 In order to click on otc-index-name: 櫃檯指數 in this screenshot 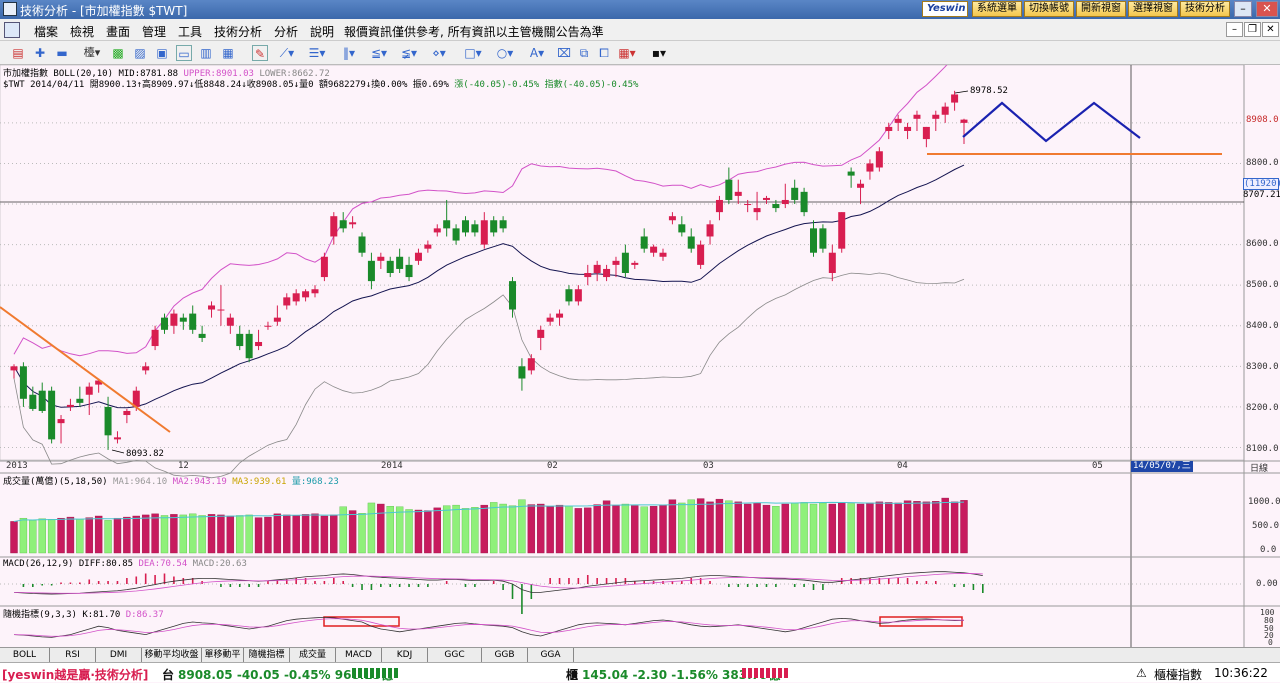, I will do `click(1178, 674)`.